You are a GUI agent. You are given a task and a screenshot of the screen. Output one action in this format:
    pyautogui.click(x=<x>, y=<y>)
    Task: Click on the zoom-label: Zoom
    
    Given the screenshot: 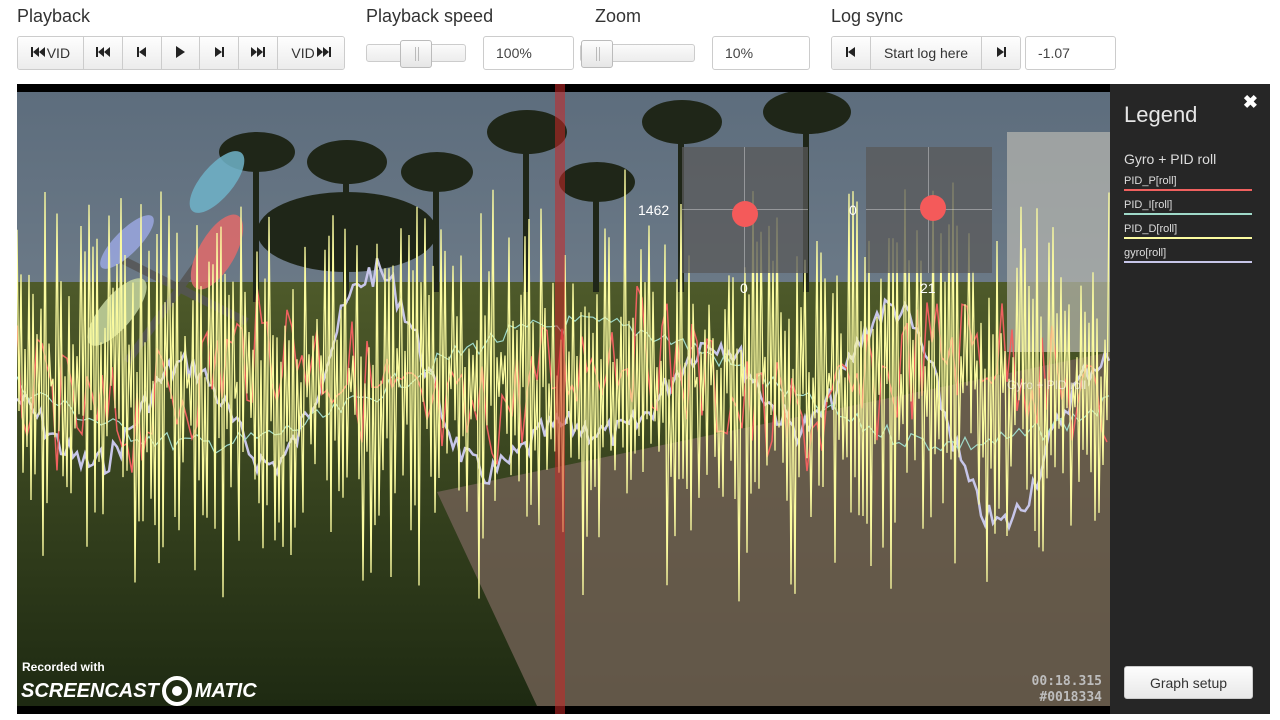 What is the action you would take?
    pyautogui.click(x=618, y=16)
    